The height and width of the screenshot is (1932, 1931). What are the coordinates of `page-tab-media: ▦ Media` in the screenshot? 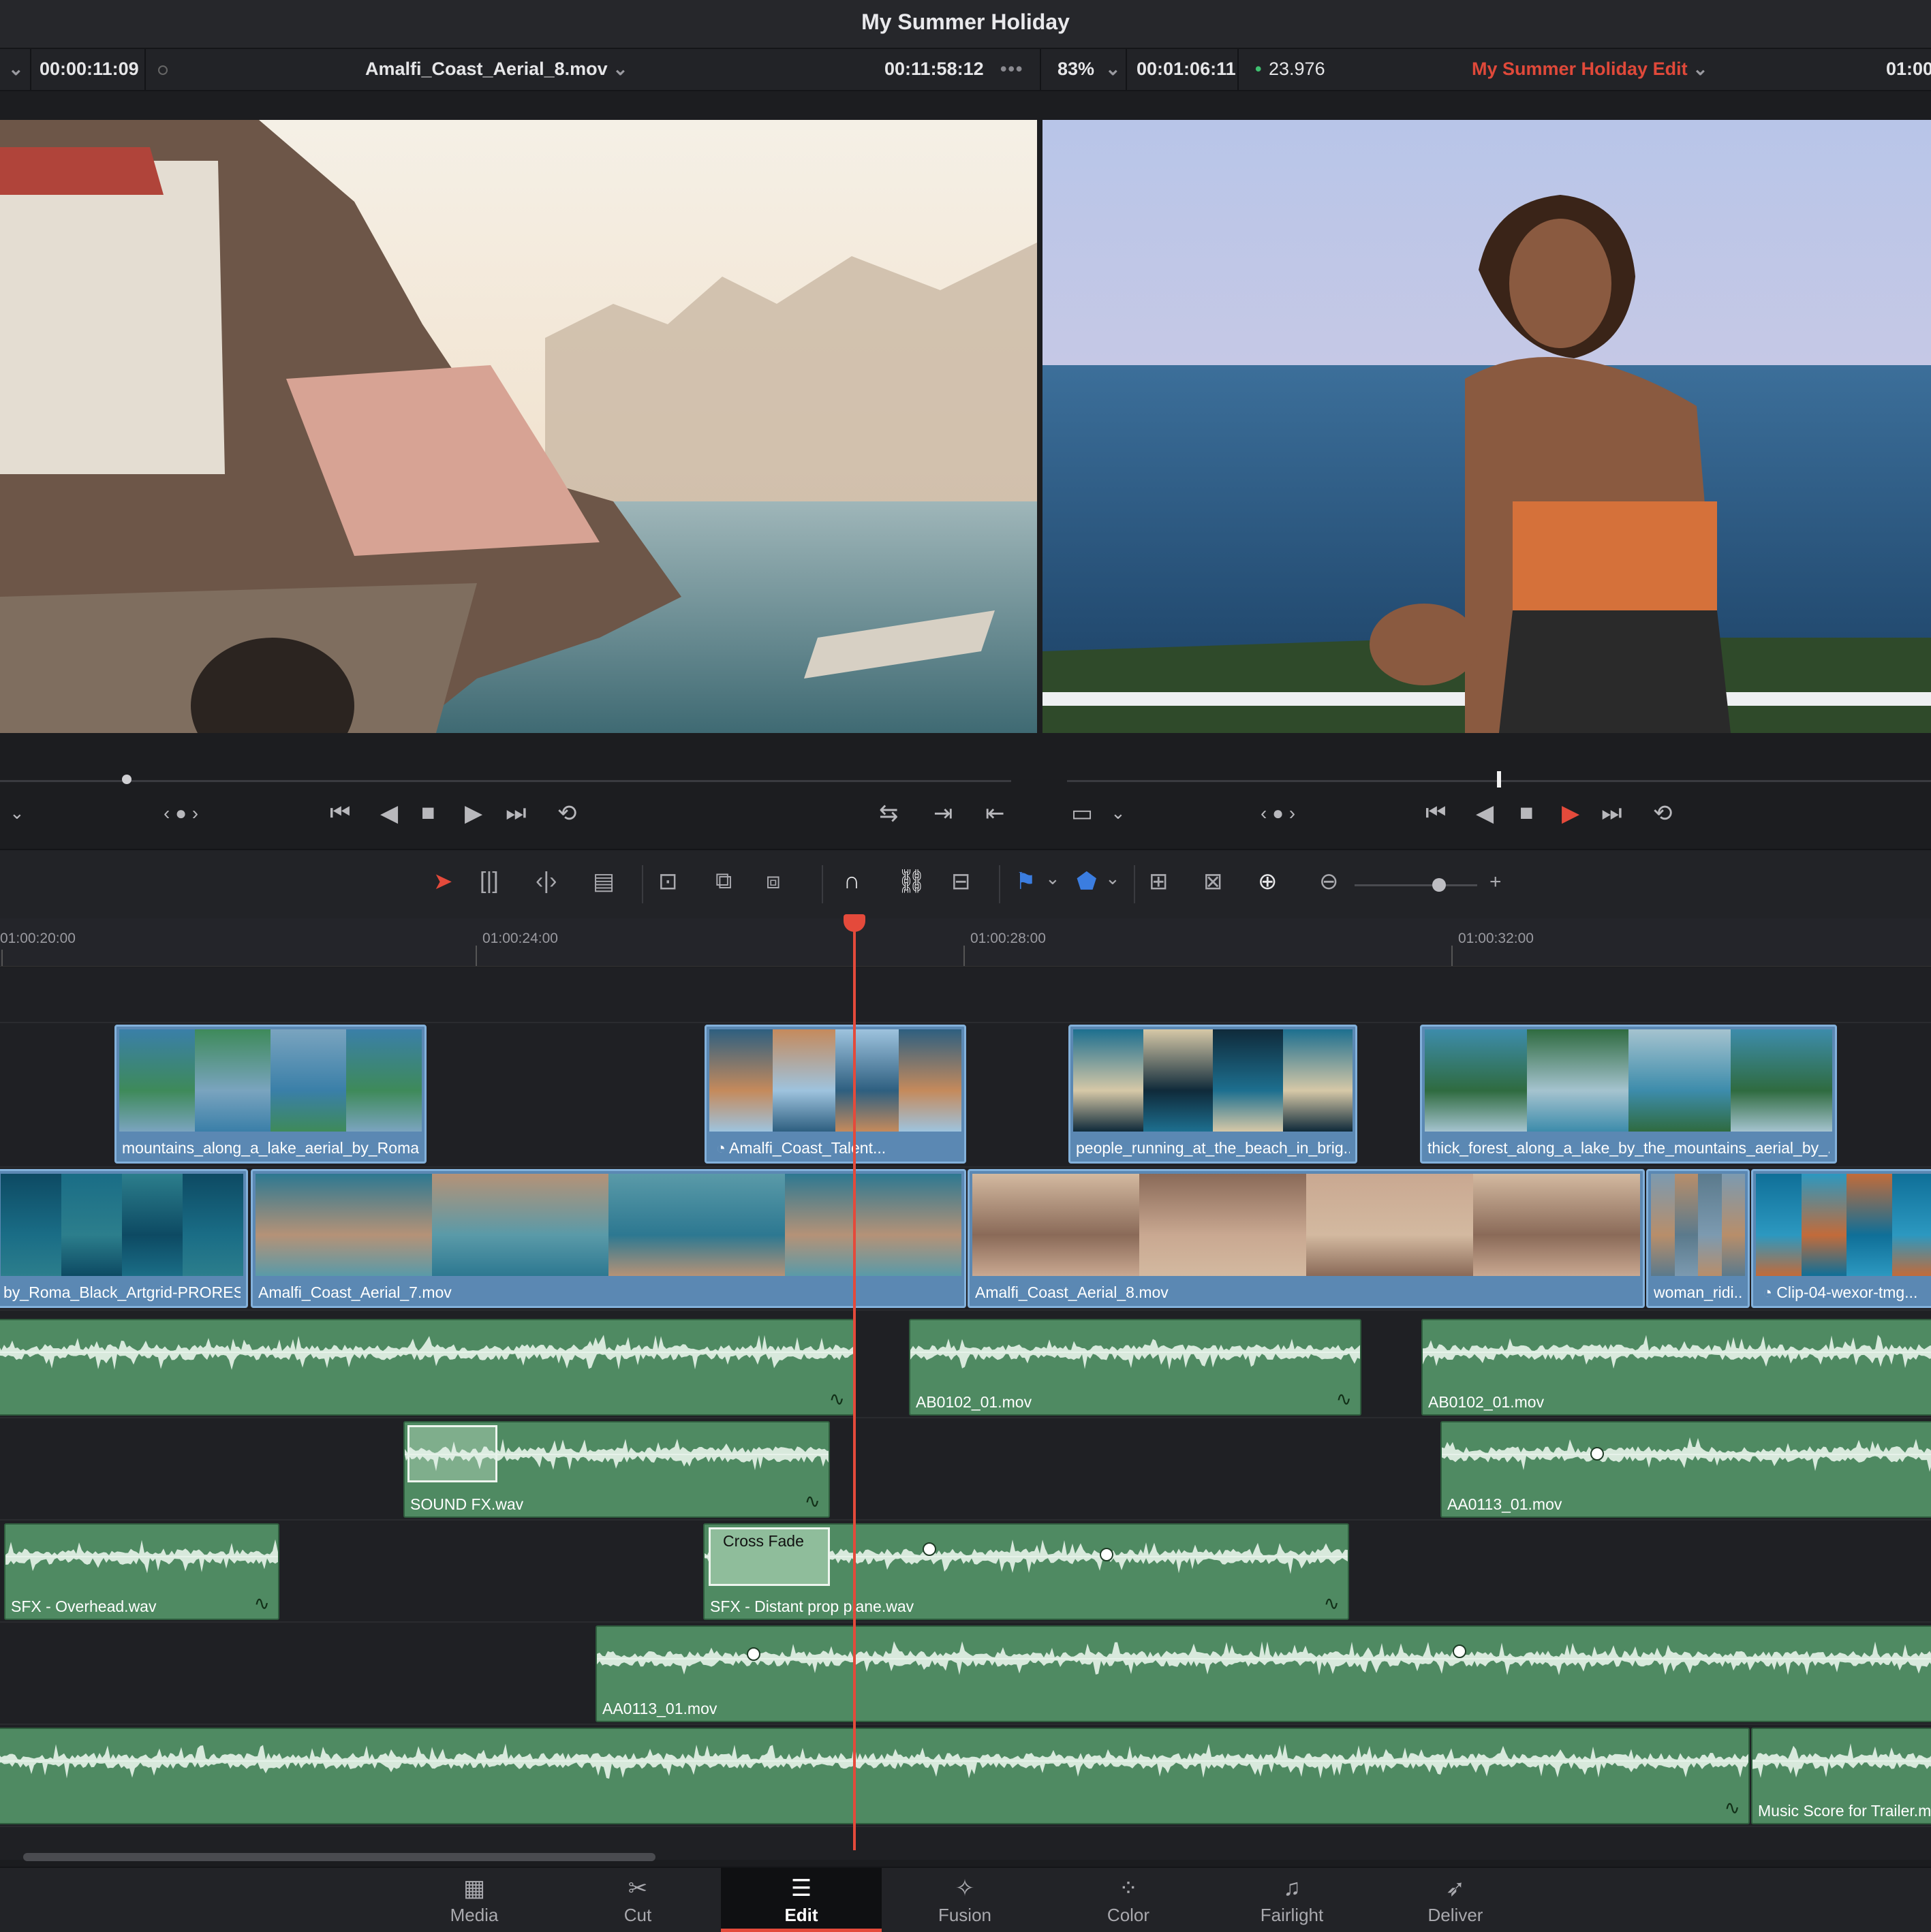 It's located at (474, 1900).